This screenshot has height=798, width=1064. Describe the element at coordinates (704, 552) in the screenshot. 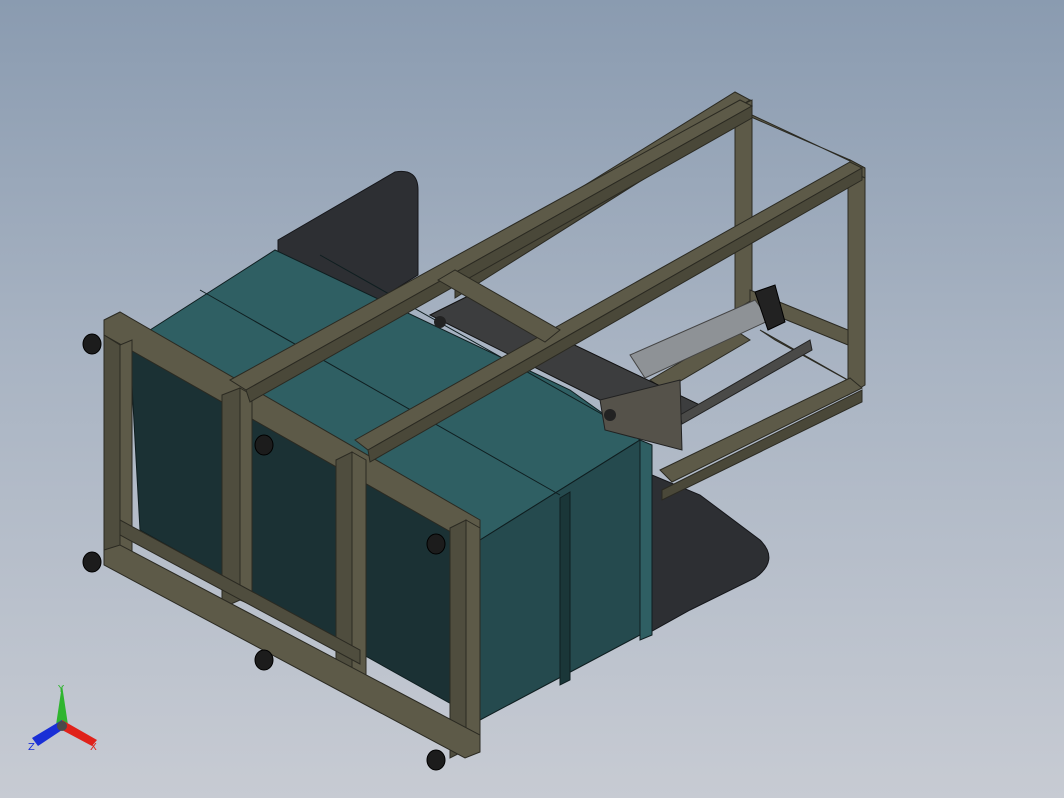

I see `back-plate-lower` at that location.